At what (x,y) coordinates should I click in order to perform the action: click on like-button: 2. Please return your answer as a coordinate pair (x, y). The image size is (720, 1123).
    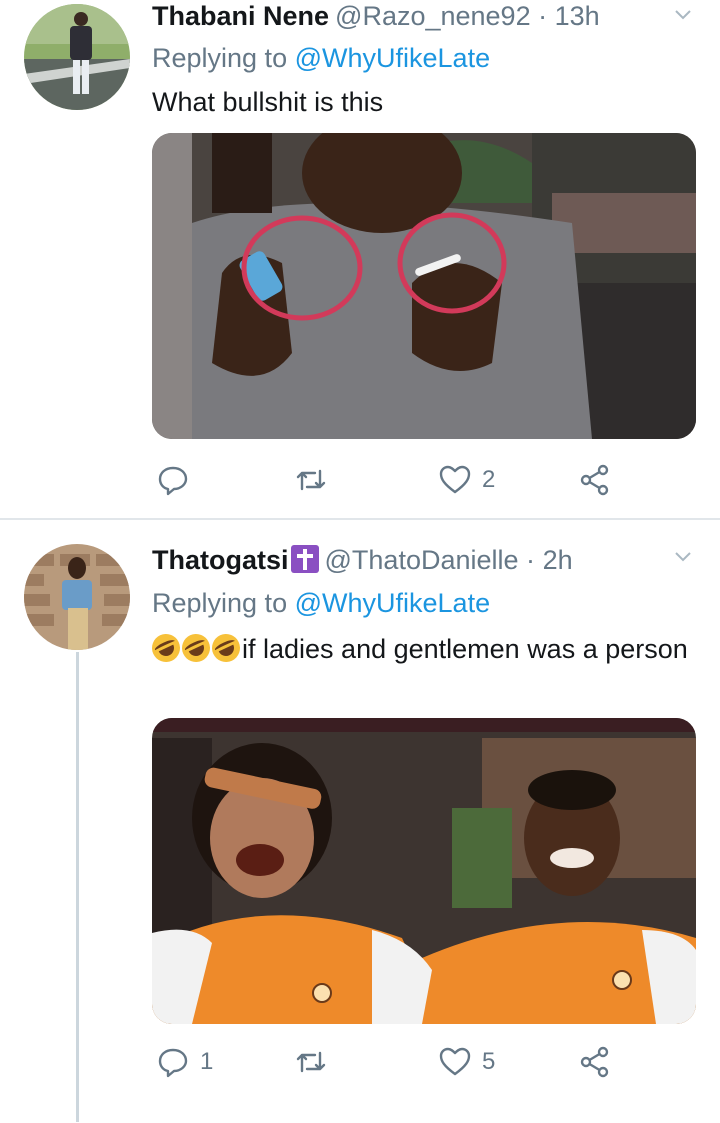
    Looking at the image, I should click on (466, 480).